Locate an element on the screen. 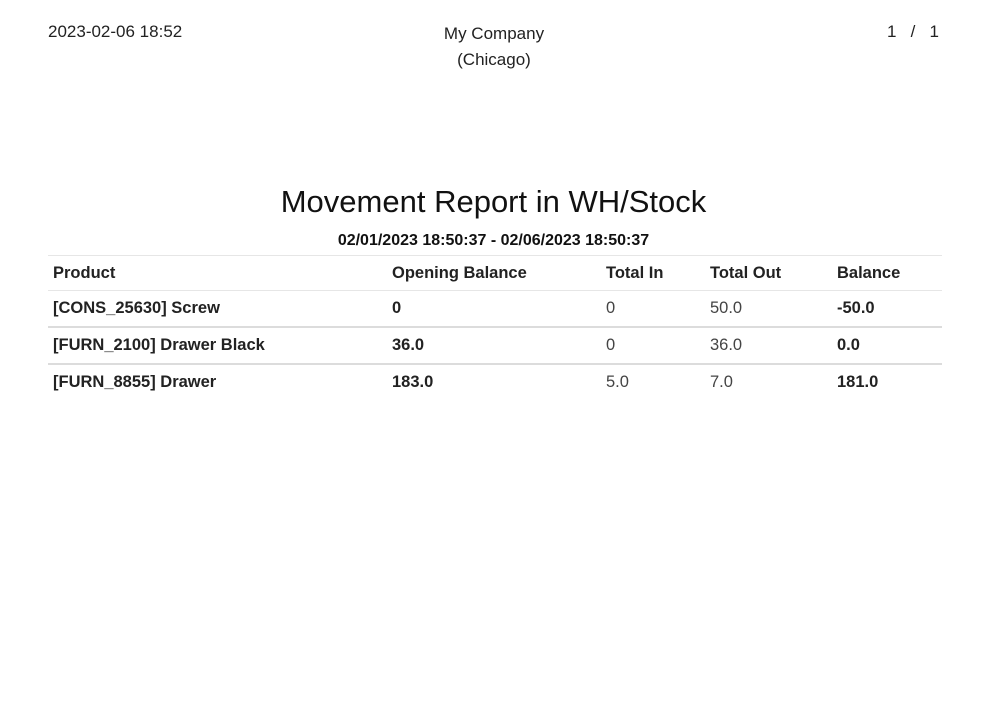  column-header-total-in: Total In is located at coordinates (653, 273).